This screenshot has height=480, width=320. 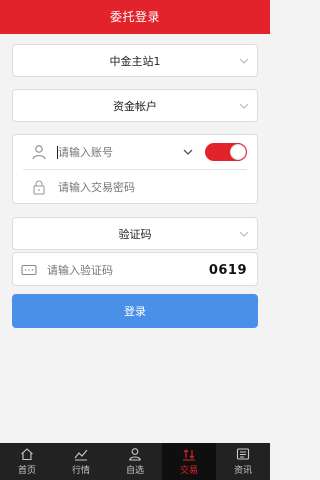 I want to click on keyboard-icon, so click(x=29, y=270).